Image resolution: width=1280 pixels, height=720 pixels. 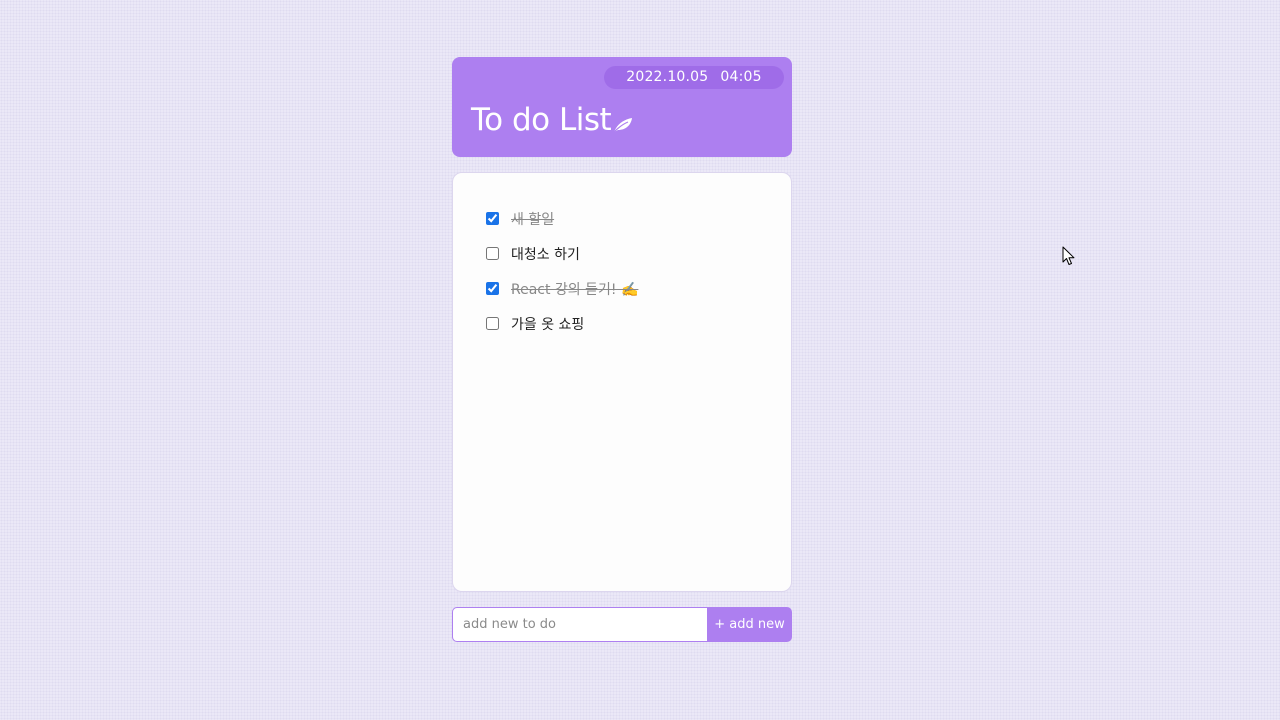 I want to click on todo-list: 새 할일 대청소 하기 React 강의 듣기! ✍️ 가을 옷 쇼핑, so click(x=638, y=271).